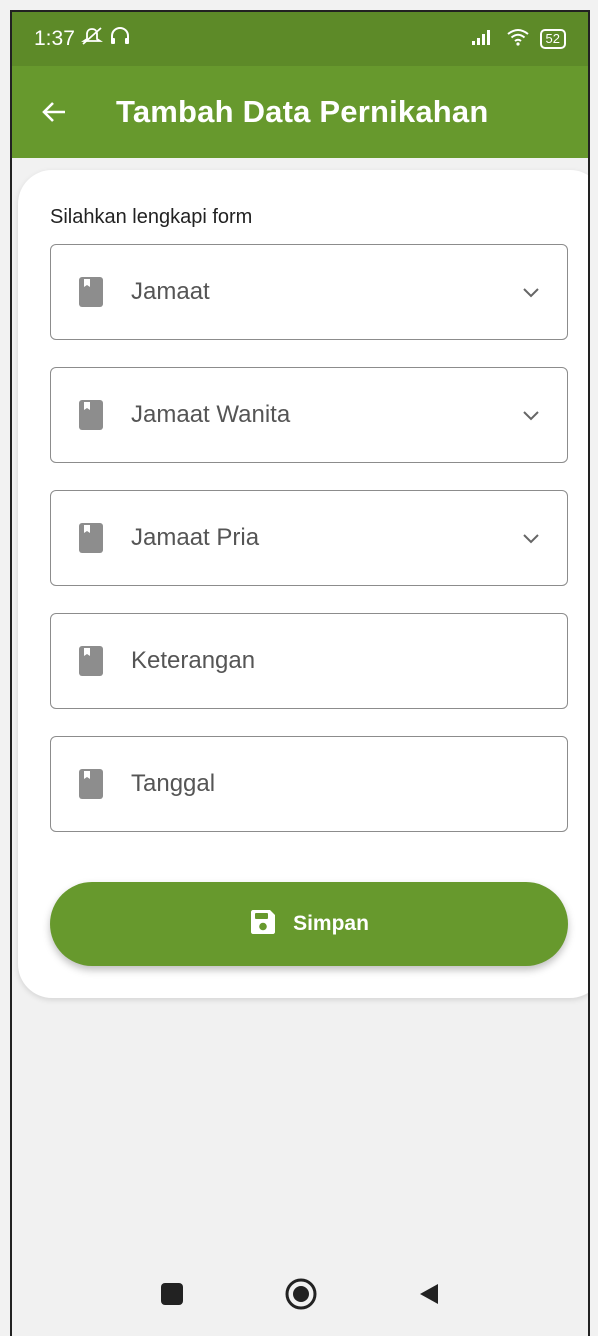 This screenshot has height=1336, width=598. I want to click on jamaat-wanita-label: Jamaat Wanita, so click(211, 414).